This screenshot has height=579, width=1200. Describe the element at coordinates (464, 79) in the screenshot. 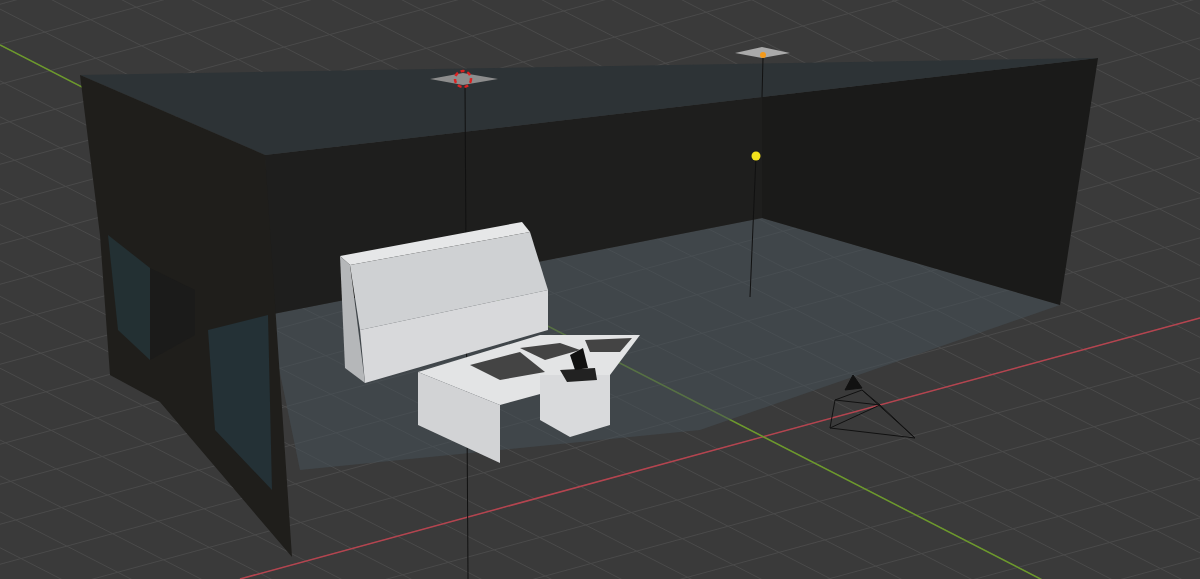

I see `3d-cursor-icon` at that location.